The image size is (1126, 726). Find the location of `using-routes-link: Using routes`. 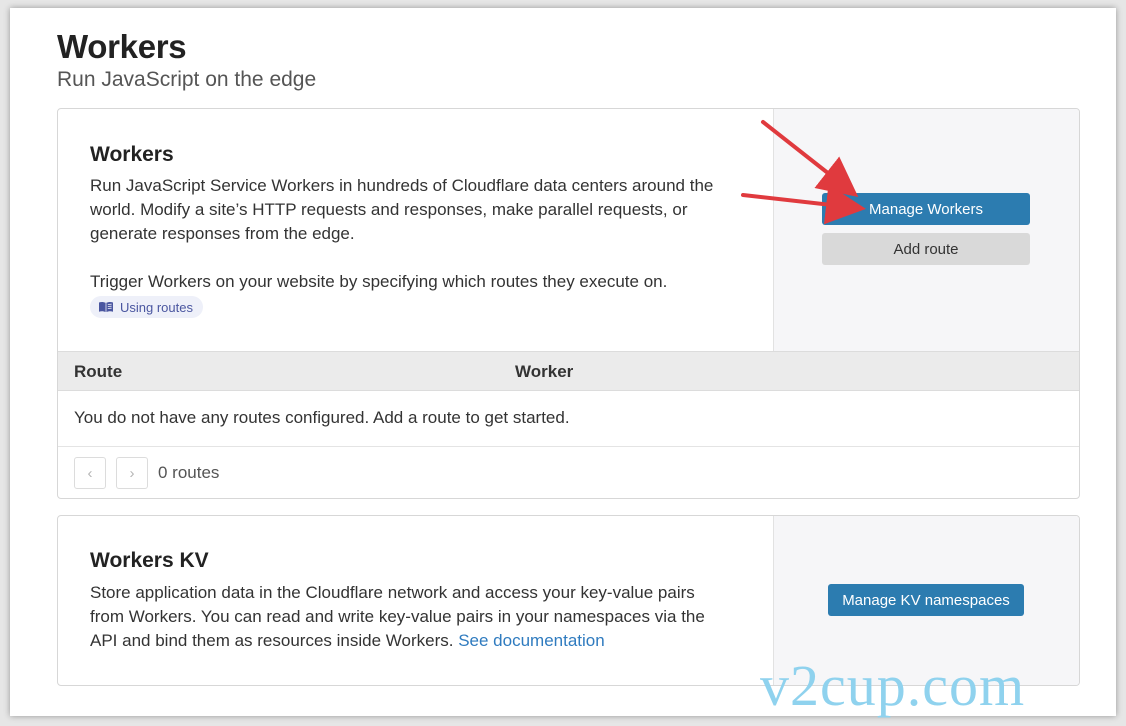

using-routes-link: Using routes is located at coordinates (146, 307).